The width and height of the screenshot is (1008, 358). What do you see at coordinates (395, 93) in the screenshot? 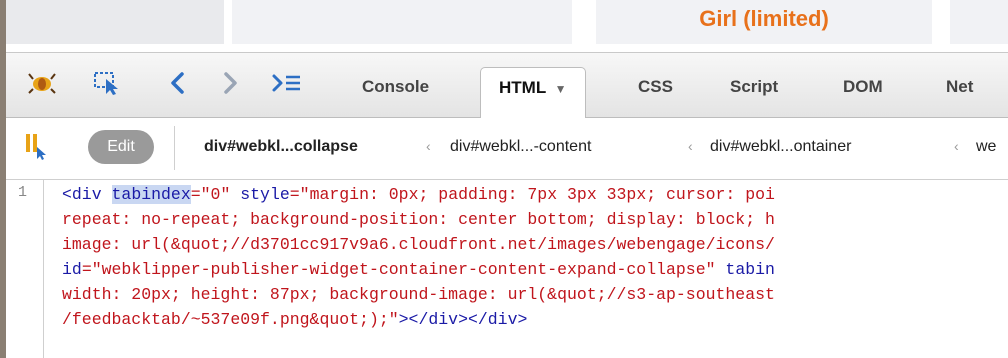
I see `tab-console: Console` at bounding box center [395, 93].